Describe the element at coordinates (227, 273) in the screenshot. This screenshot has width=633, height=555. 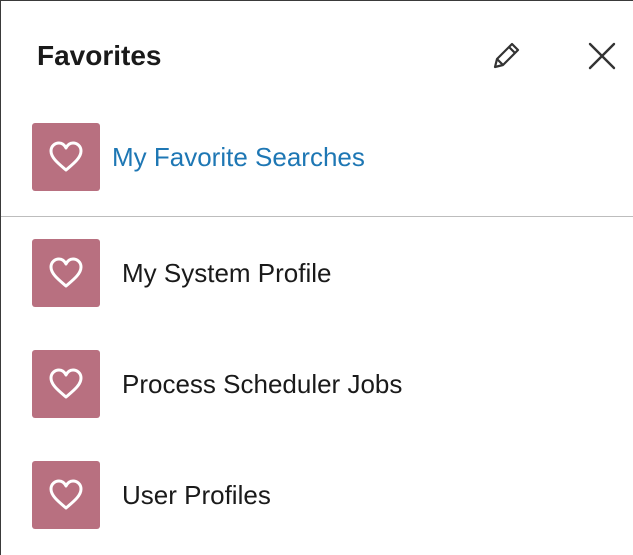
I see `favorite-item-label: My System Profile` at that location.